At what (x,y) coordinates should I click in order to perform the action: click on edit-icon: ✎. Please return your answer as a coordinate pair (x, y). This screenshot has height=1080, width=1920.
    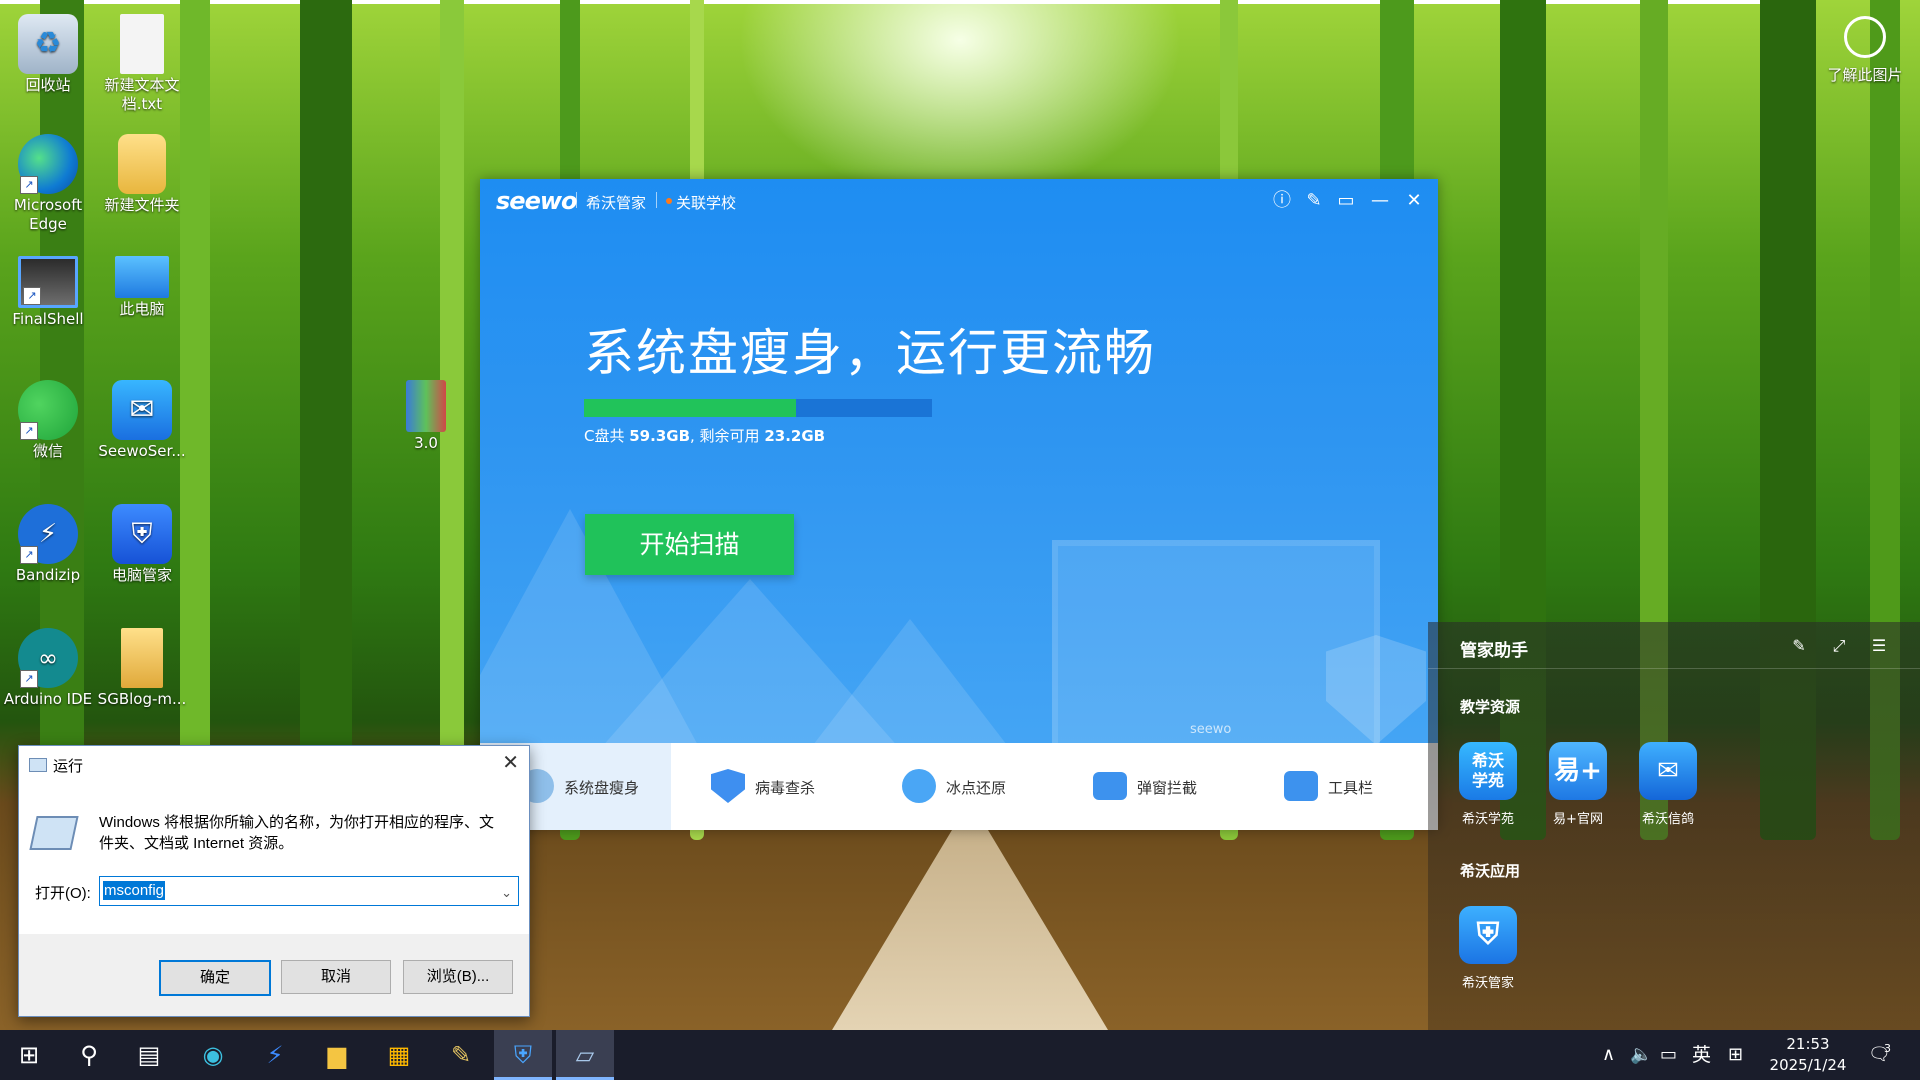
    Looking at the image, I should click on (1799, 647).